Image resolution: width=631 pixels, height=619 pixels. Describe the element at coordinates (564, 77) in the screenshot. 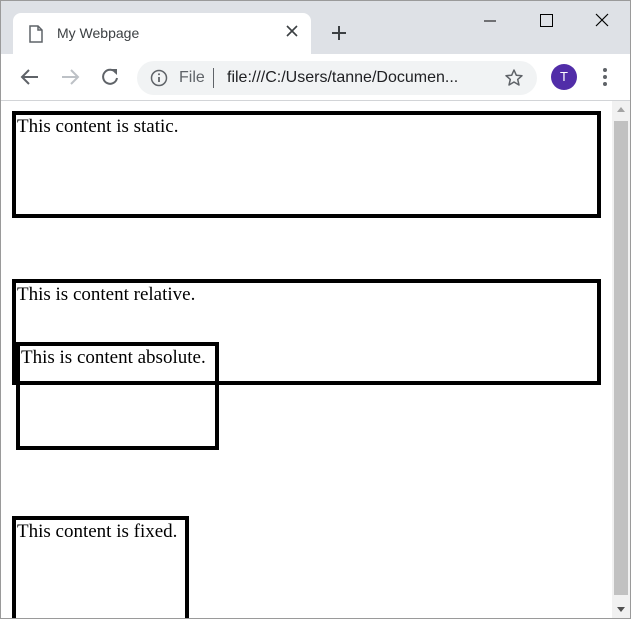

I see `avatar: T` at that location.